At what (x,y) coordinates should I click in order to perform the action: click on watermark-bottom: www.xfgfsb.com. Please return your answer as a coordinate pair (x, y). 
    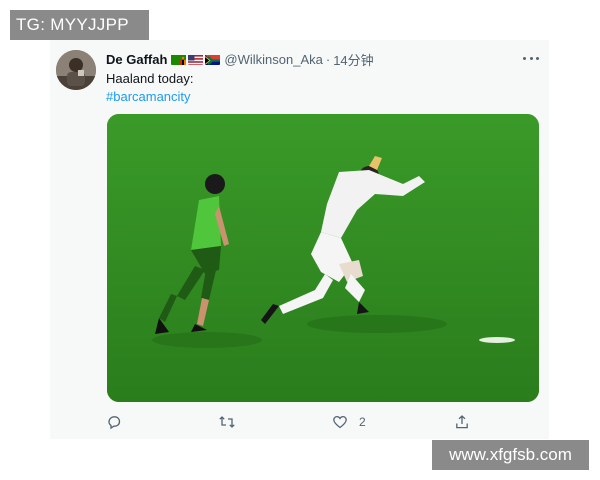
    Looking at the image, I should click on (510, 455).